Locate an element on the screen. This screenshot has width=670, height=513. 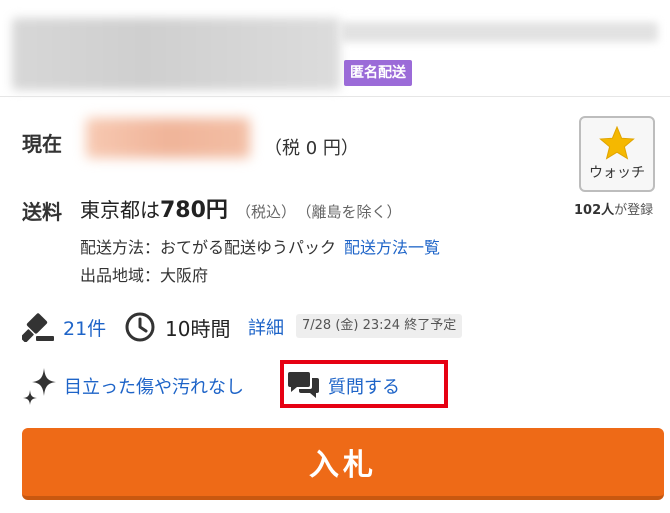
end-time-badge: 7/28 (金) 23:24 終了予定 is located at coordinates (379, 326).